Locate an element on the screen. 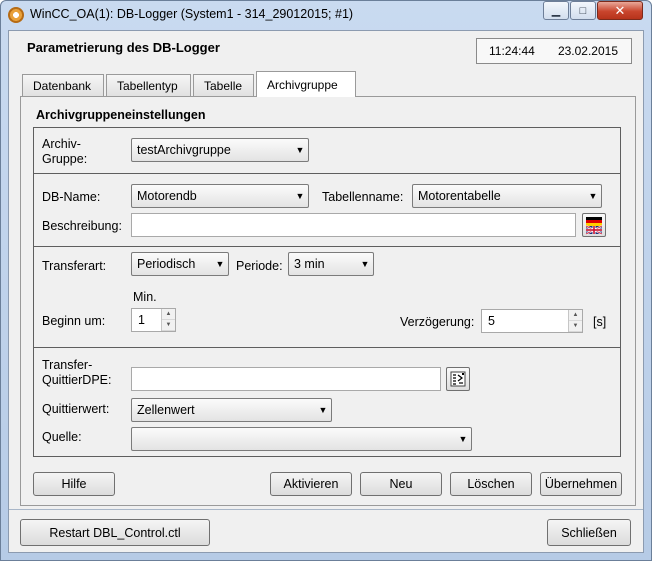  tab-label: Tabellentyp is located at coordinates (147, 85).